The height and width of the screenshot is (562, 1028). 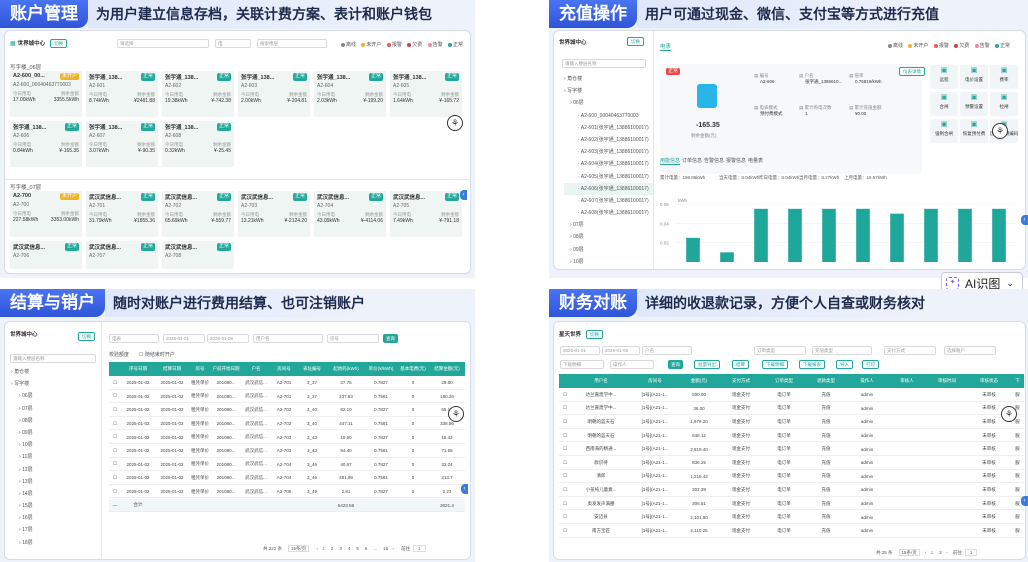 I want to click on info-tab: 报警信息, so click(x=736, y=160).